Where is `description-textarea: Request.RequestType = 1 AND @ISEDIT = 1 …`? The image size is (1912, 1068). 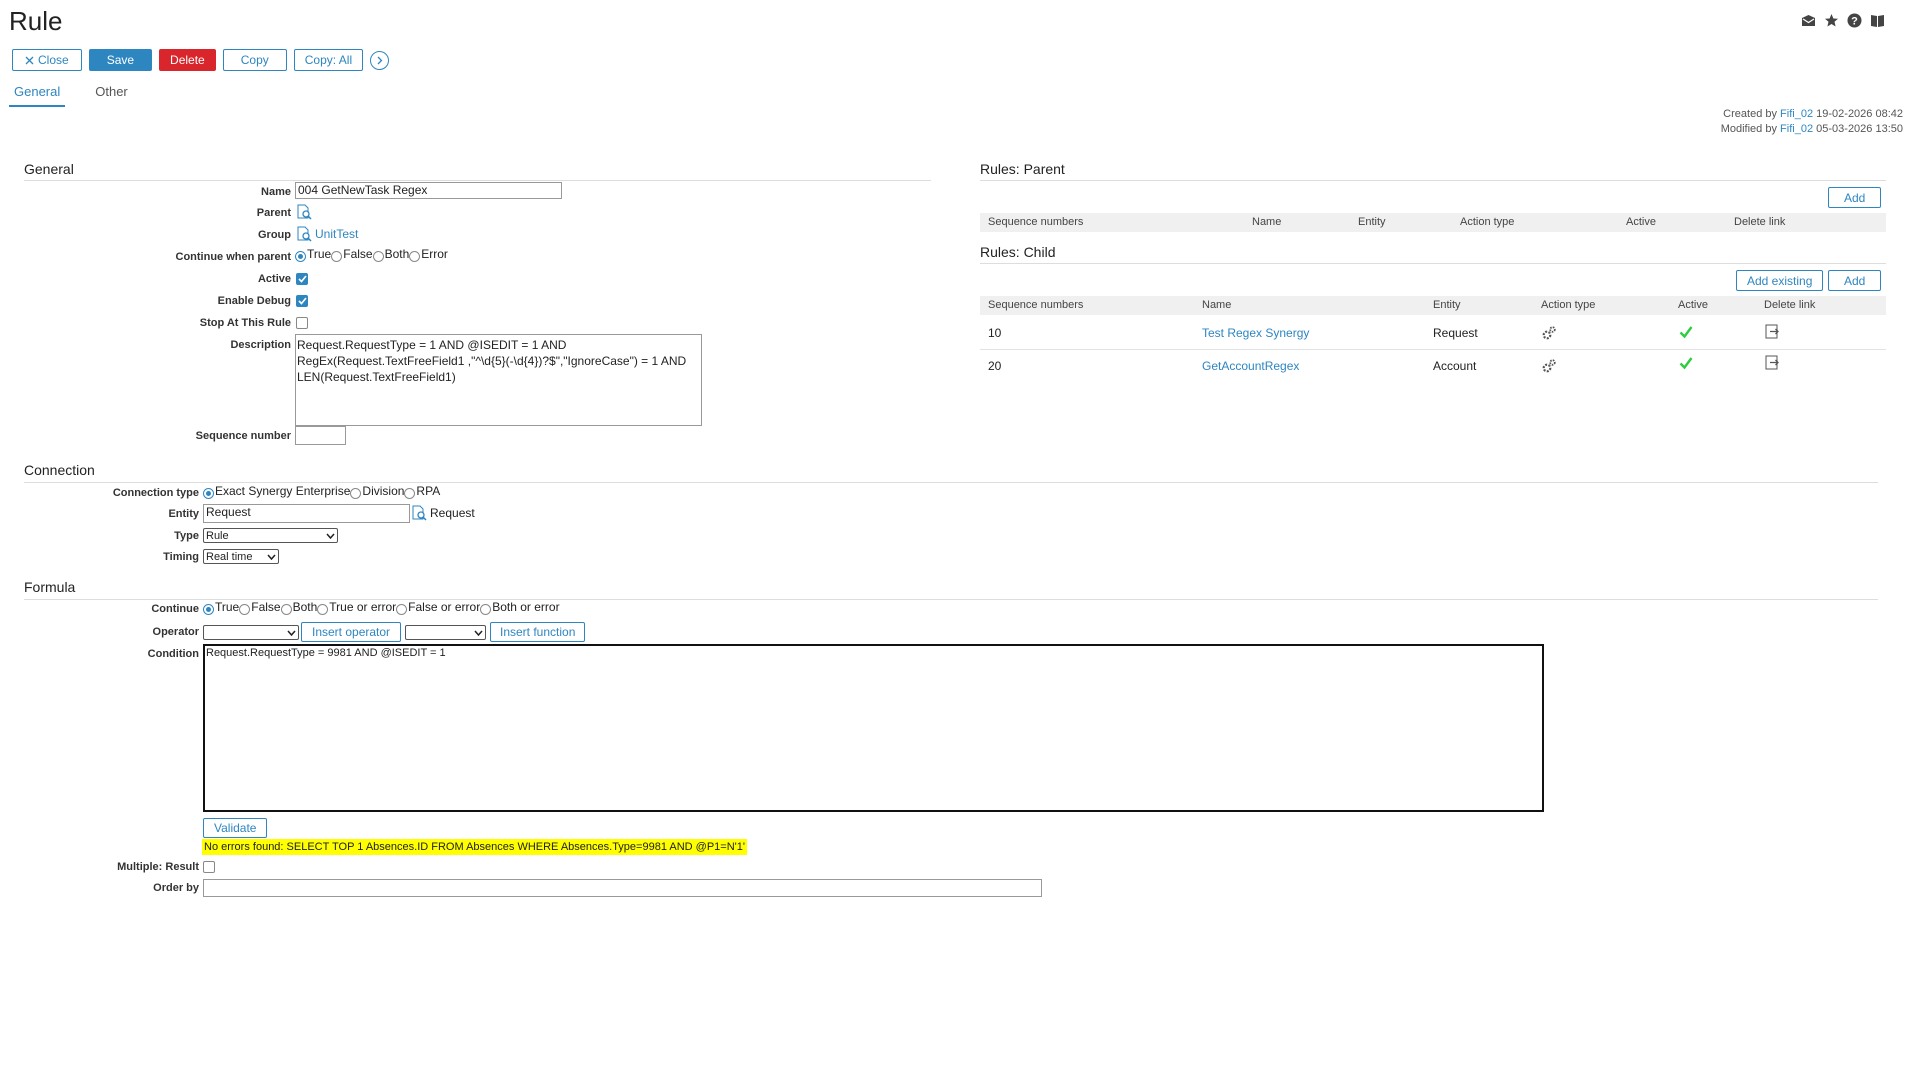
description-textarea: Request.RequestType = 1 AND @ISEDIT = 1 … is located at coordinates (498, 380).